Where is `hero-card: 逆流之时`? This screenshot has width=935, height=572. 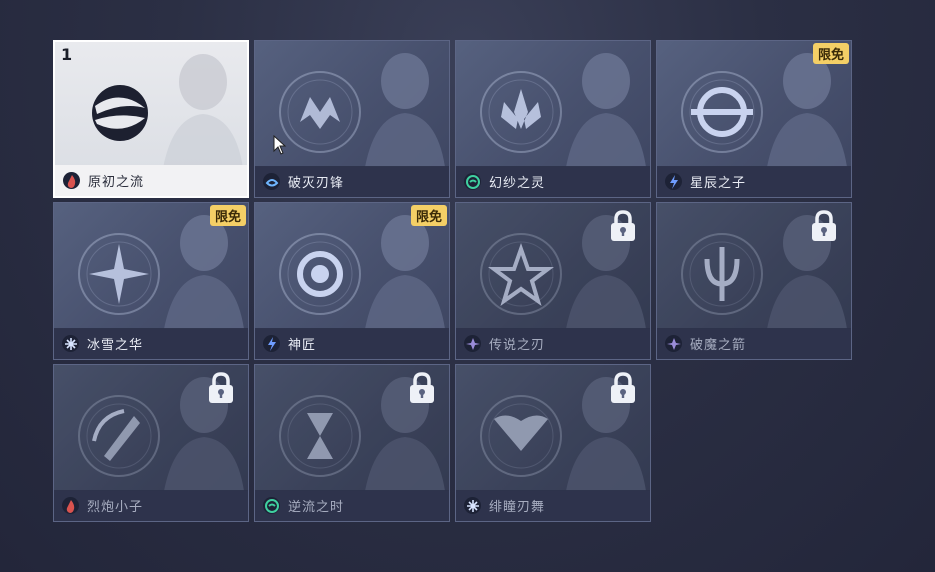
hero-card: 逆流之时 is located at coordinates (352, 443).